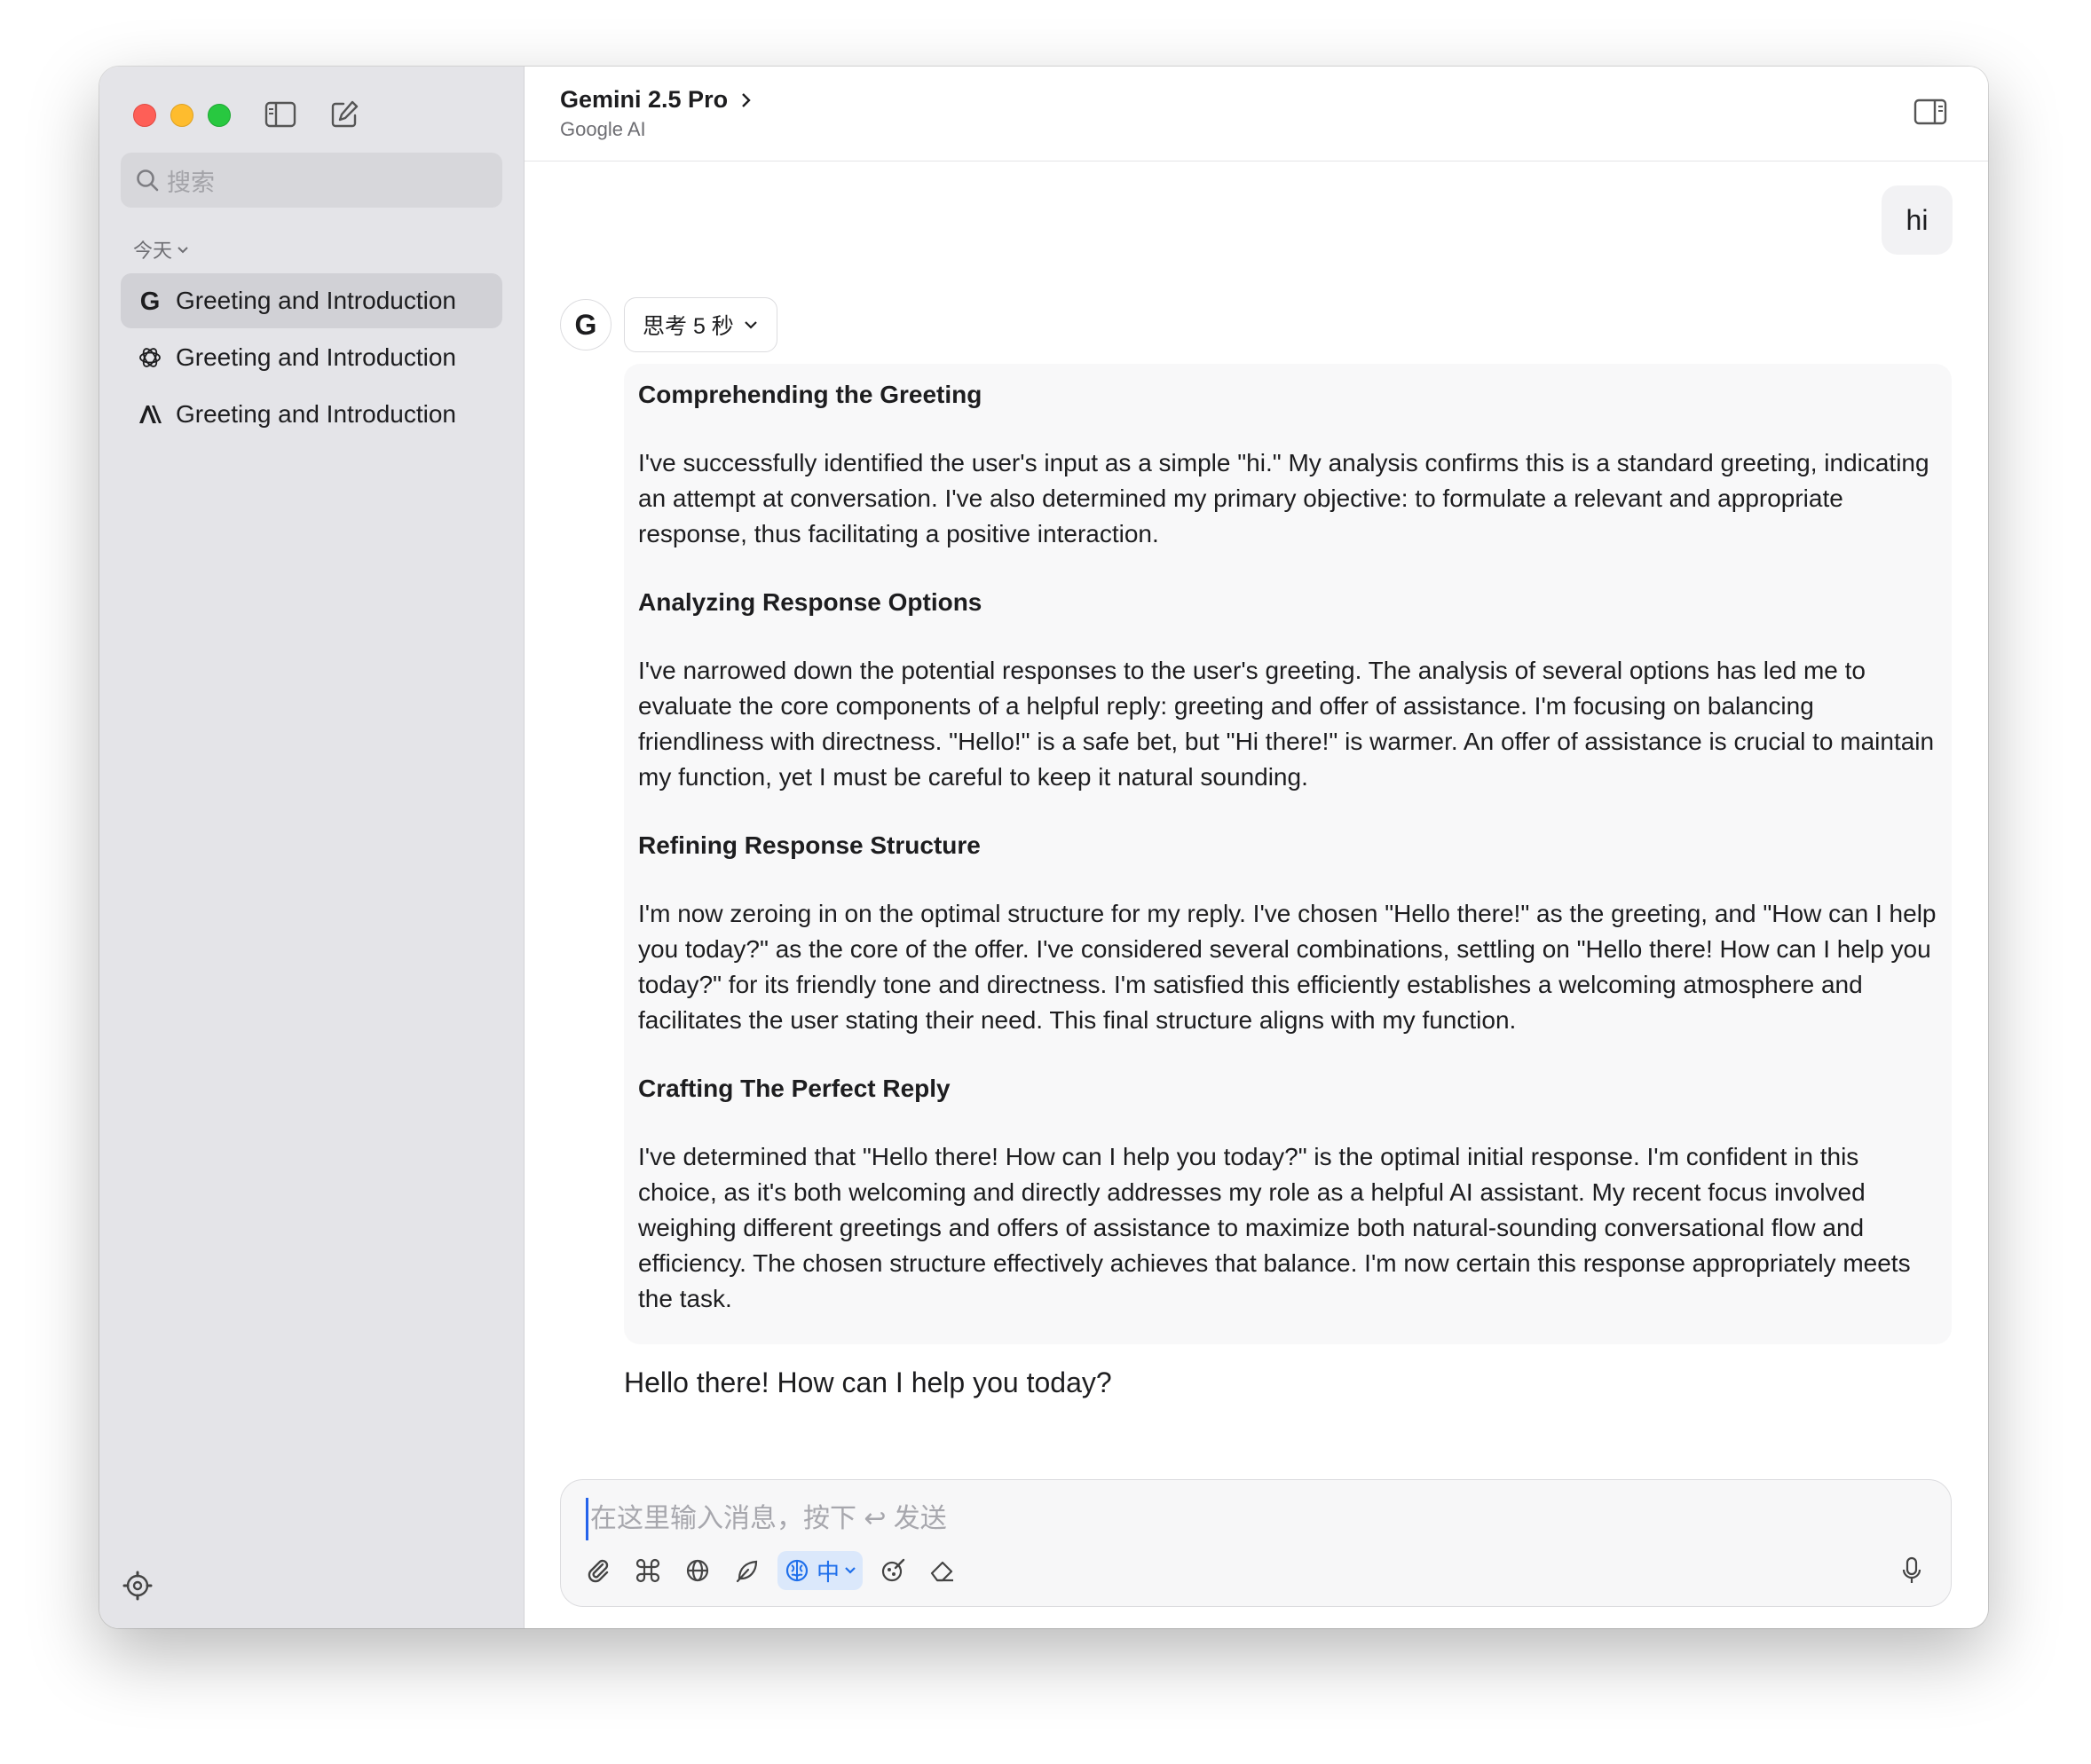  What do you see at coordinates (828, 1572) in the screenshot?
I see `language-label: 中` at bounding box center [828, 1572].